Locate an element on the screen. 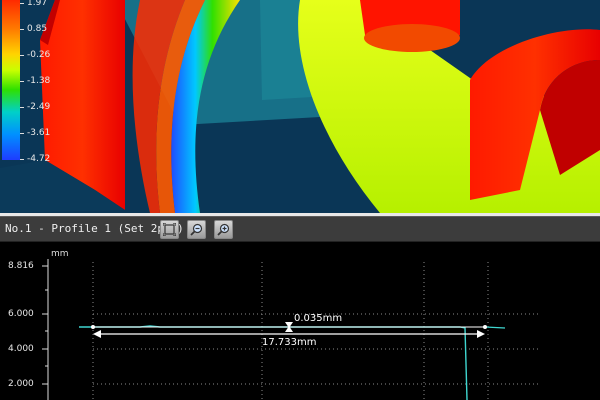  color-scale-label: -3.61 is located at coordinates (39, 133).